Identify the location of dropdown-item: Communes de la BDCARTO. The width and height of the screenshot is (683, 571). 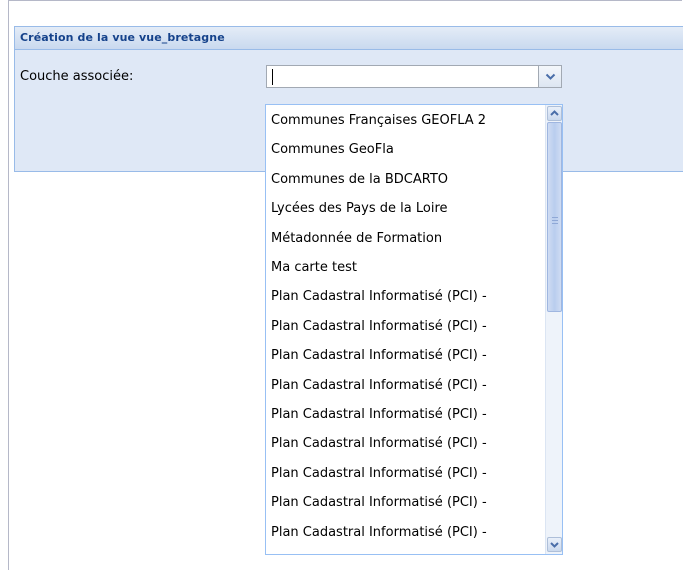
(407, 180).